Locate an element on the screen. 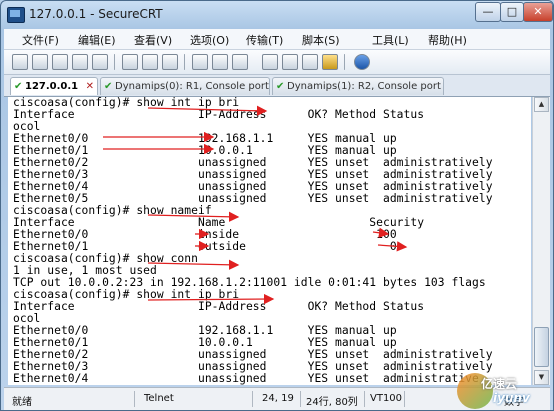 The height and width of the screenshot is (411, 554). tab-label: 127.0.0.1 is located at coordinates (52, 86).